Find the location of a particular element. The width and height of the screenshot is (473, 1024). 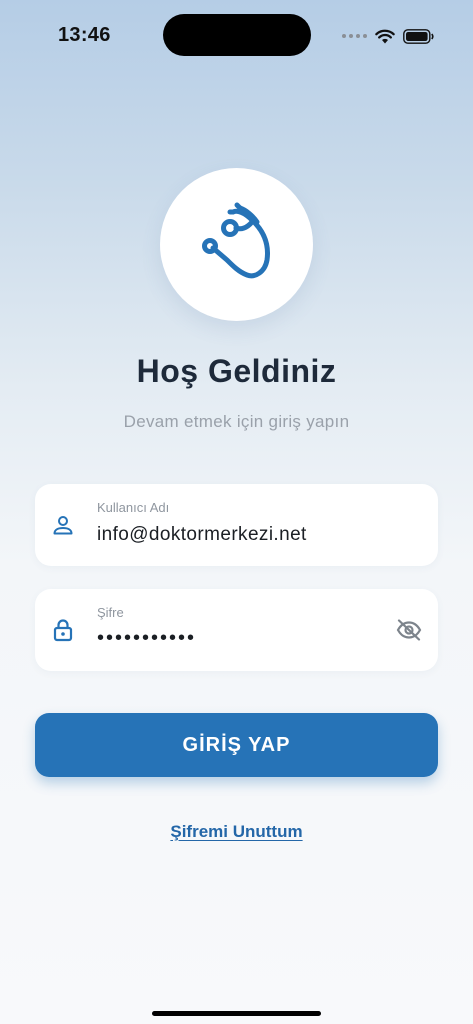

status-bar: 13:46 is located at coordinates (236, 35).